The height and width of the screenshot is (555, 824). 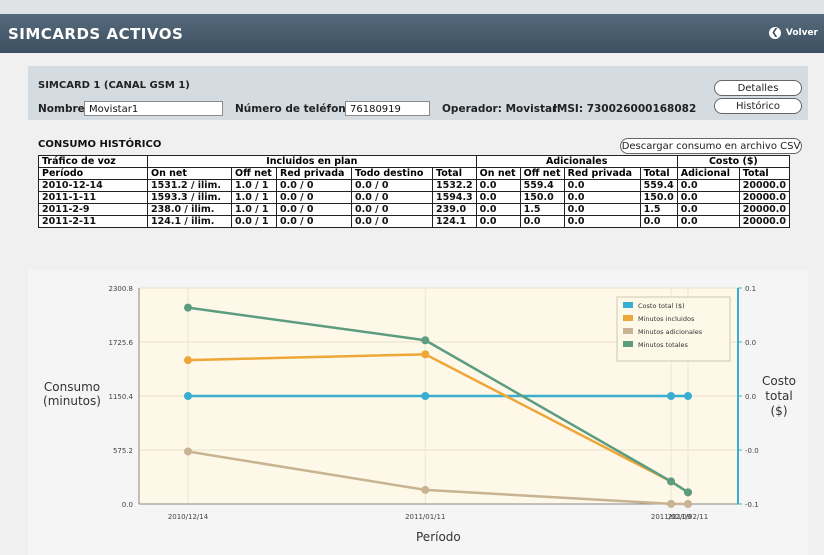 I want to click on page-title: SIMCARDS ACTIVOS, so click(x=96, y=34).